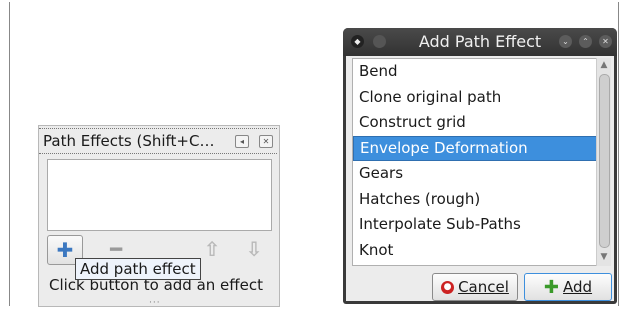  I want to click on move-down-button: ⇩, so click(254, 249).